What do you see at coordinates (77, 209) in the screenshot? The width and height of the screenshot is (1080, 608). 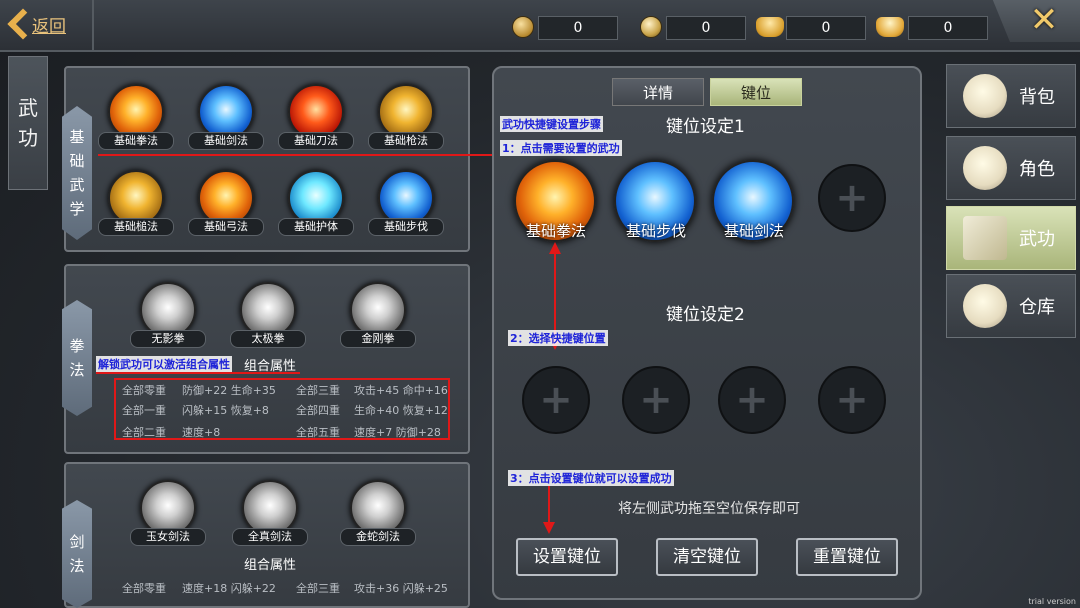 I see `side-label-char: 学` at bounding box center [77, 209].